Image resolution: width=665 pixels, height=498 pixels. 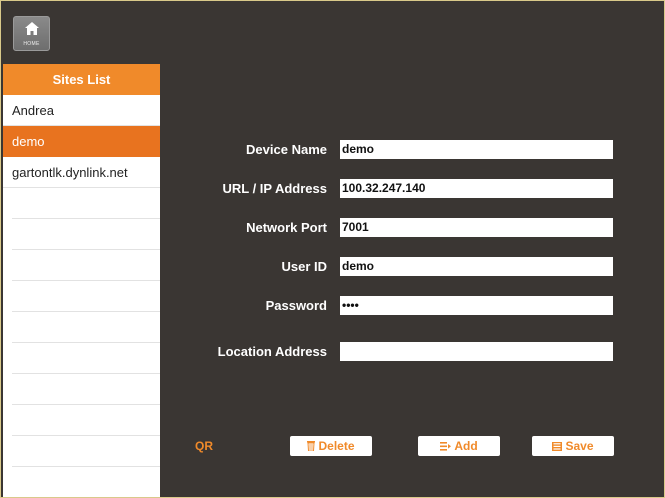 I want to click on add-button: Add, so click(x=459, y=446).